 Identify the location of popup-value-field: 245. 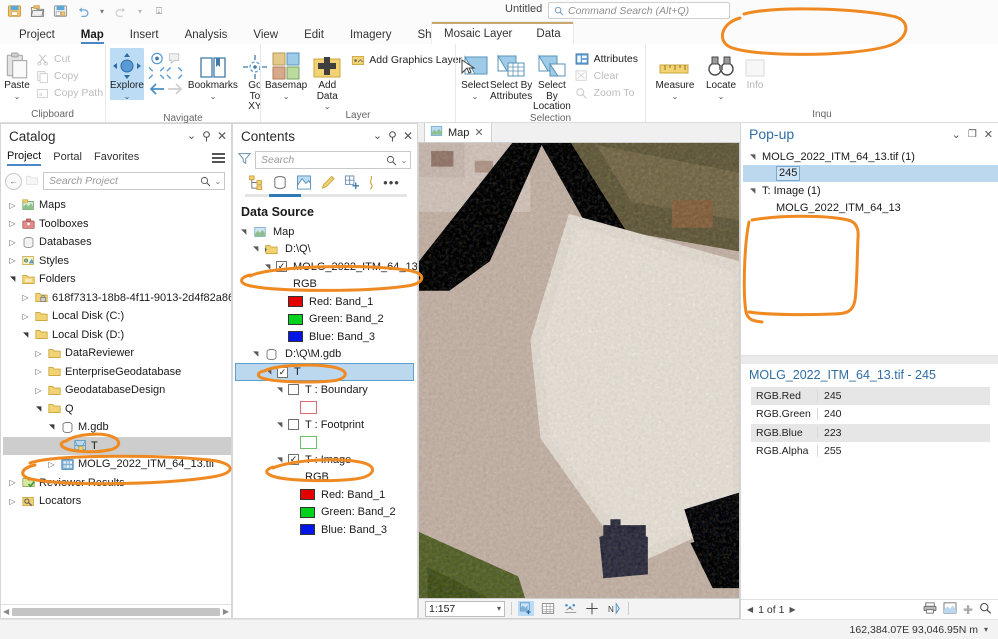
(788, 173).